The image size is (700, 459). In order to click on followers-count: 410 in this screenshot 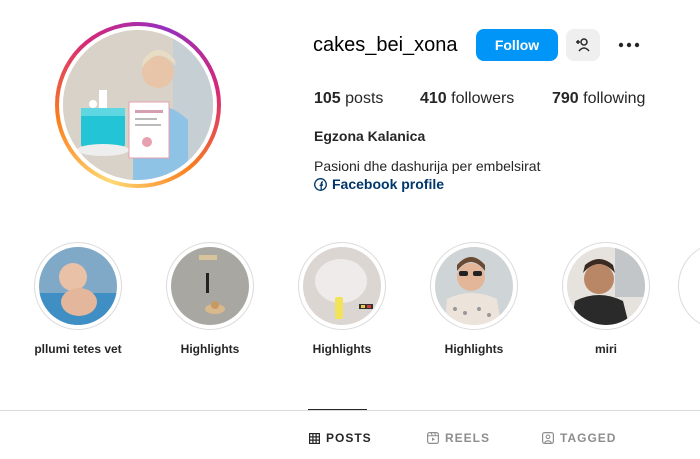, I will do `click(433, 98)`.